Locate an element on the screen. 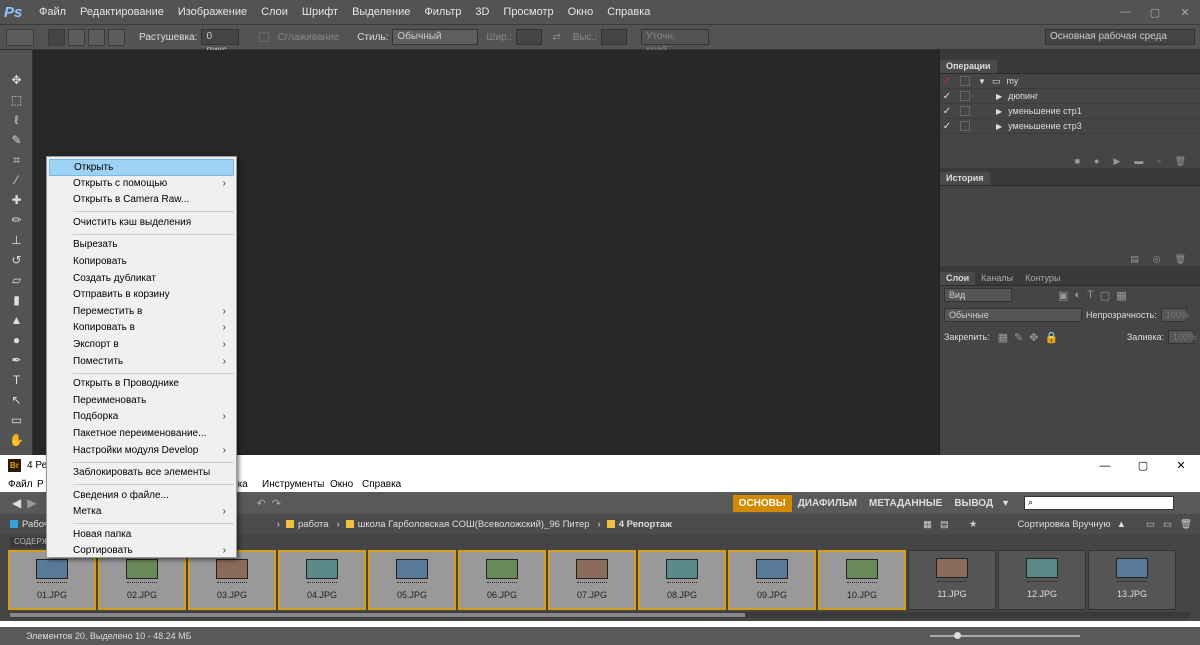  action-row: ✓ ▼ ▭ my is located at coordinates (1070, 81).